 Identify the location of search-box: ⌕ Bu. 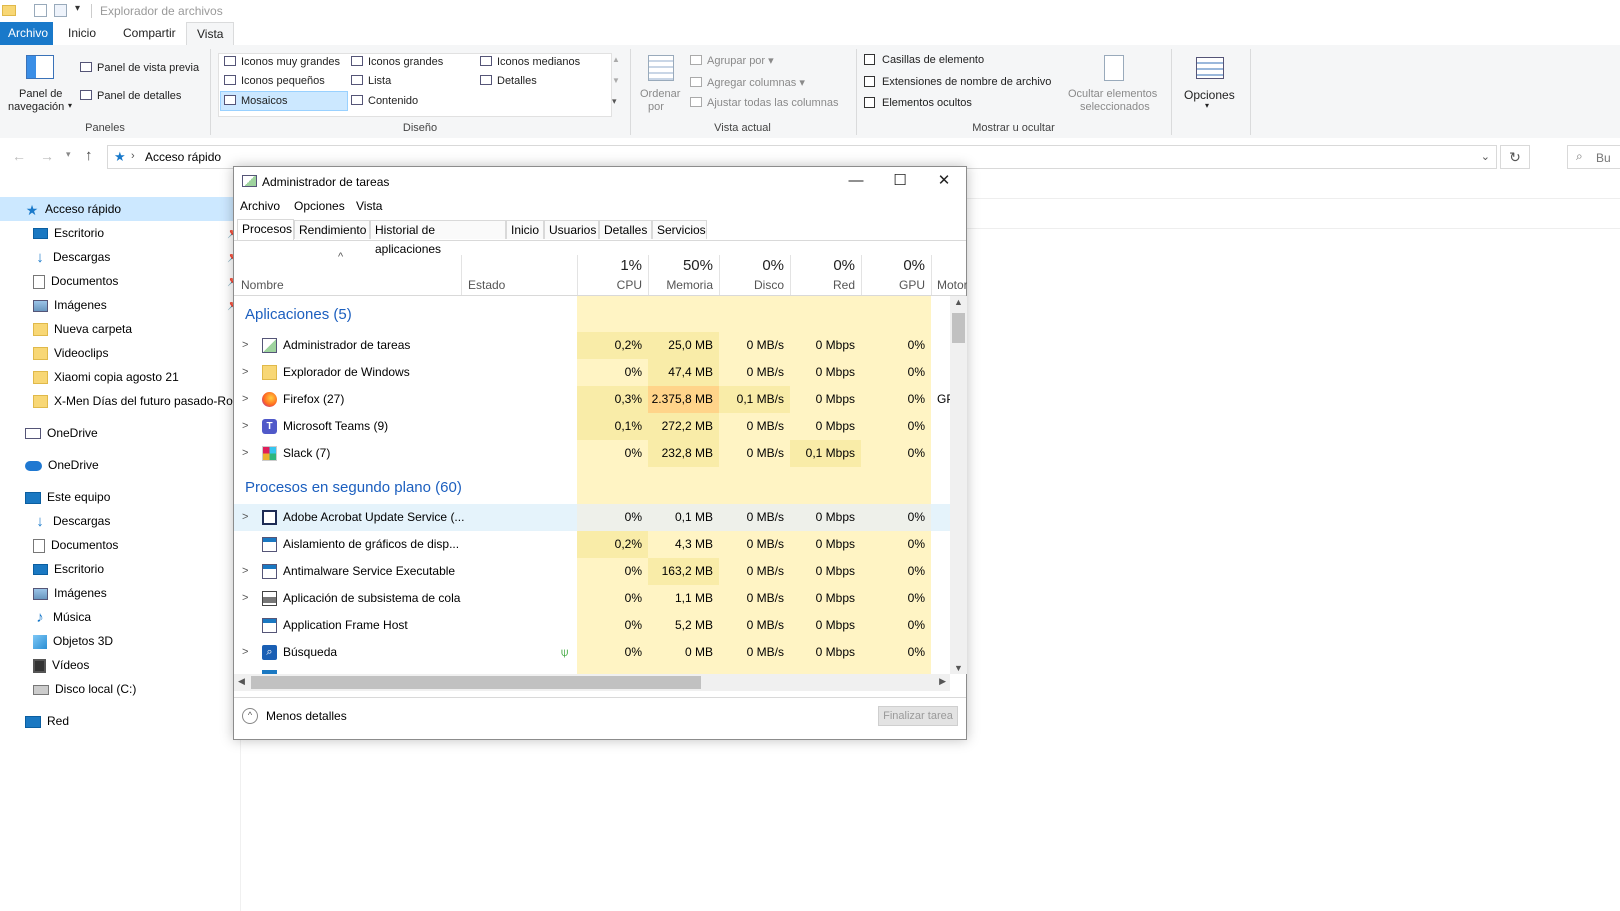
(1593, 157).